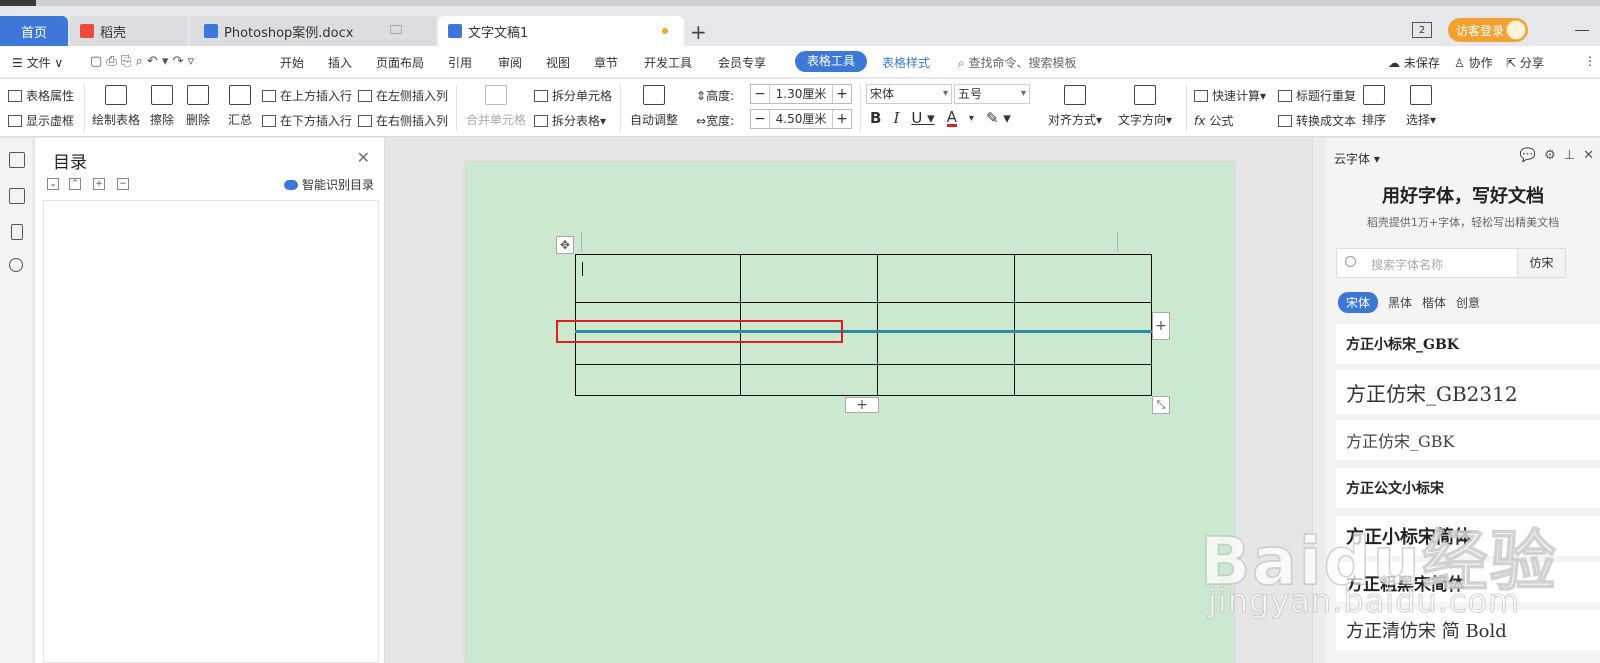 The image size is (1600, 663). What do you see at coordinates (760, 119) in the screenshot?
I see `width-decrement-button: −` at bounding box center [760, 119].